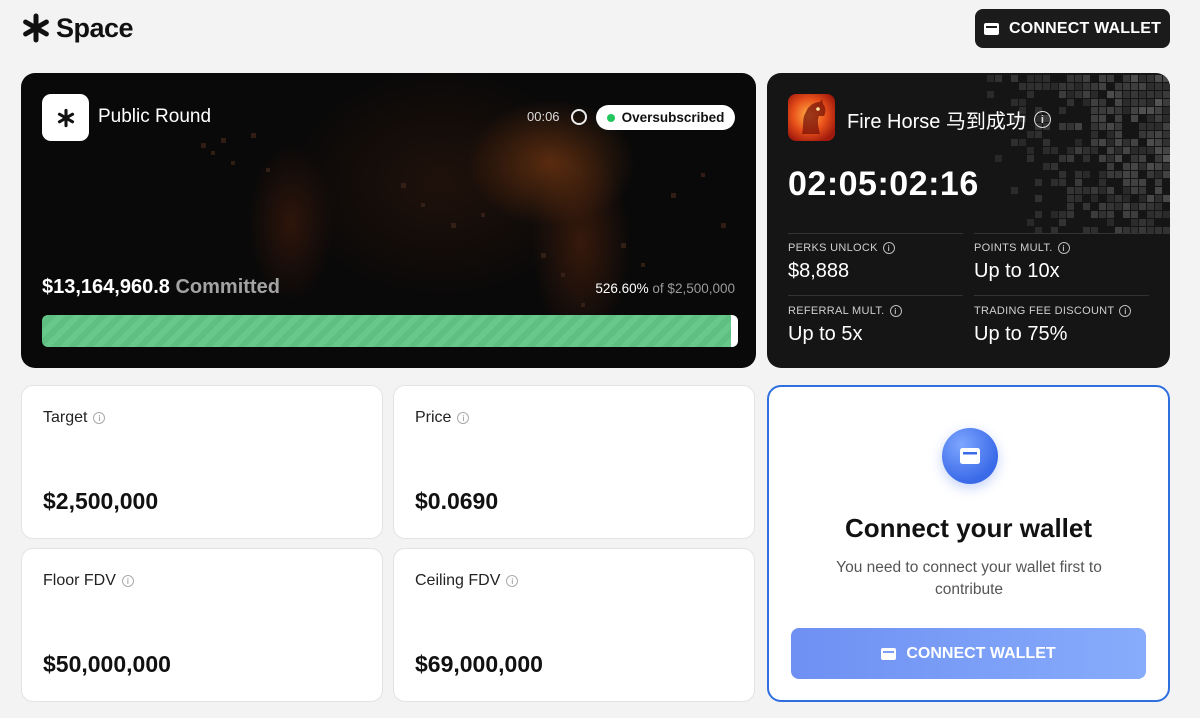 The image size is (1200, 718). What do you see at coordinates (479, 664) in the screenshot?
I see `metric-value: $69,000,000` at bounding box center [479, 664].